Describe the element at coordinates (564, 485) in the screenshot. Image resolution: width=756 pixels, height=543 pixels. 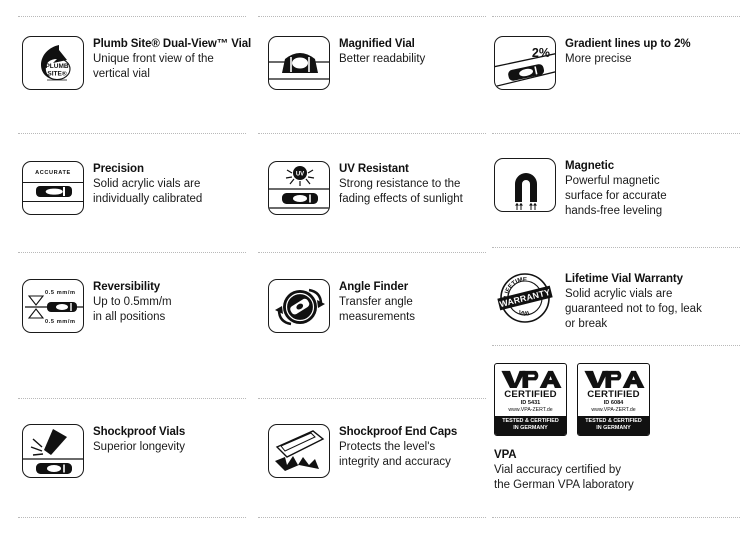
I see `desc-line: the German VPA laboratory` at that location.